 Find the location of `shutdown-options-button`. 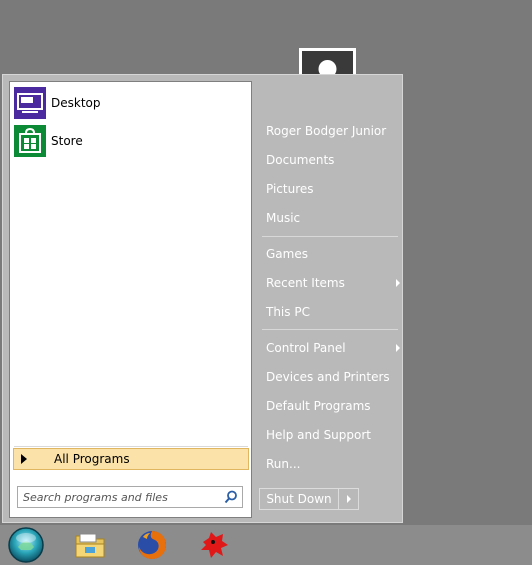

shutdown-options-button is located at coordinates (348, 499).